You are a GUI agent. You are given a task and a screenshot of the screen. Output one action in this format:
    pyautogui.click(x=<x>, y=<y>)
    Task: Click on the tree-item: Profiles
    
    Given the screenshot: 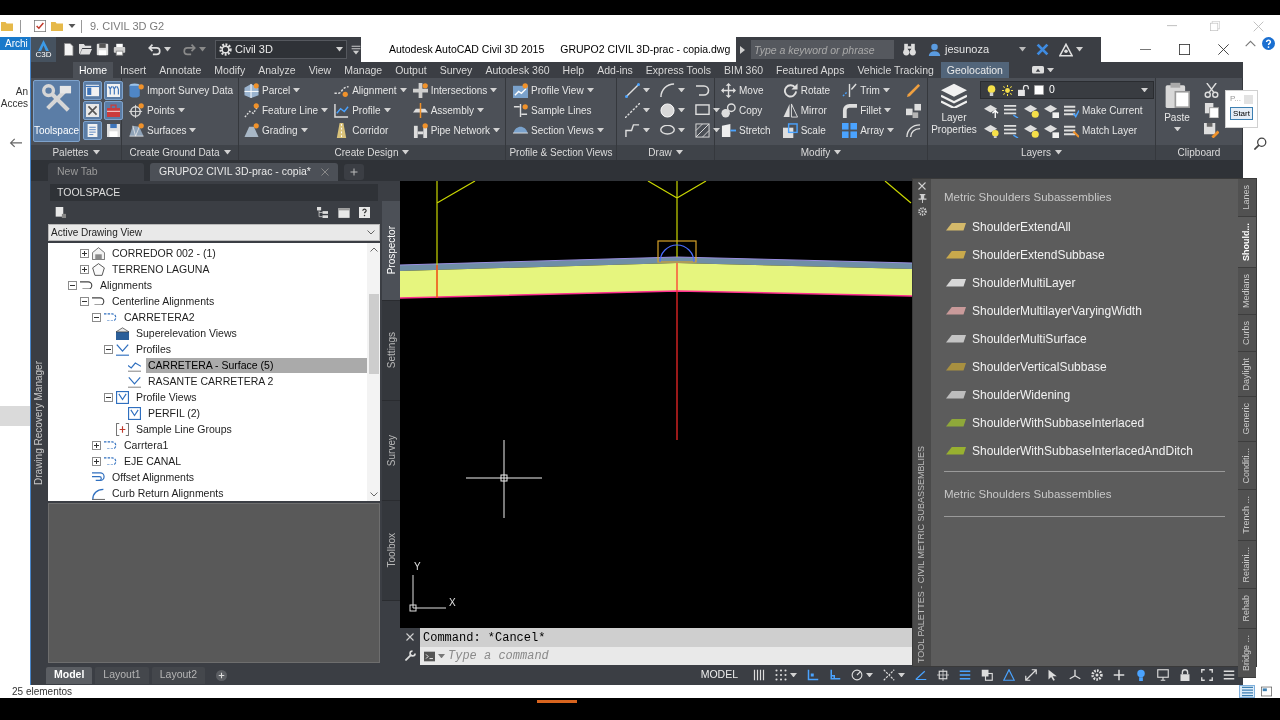 What is the action you would take?
    pyautogui.click(x=153, y=349)
    